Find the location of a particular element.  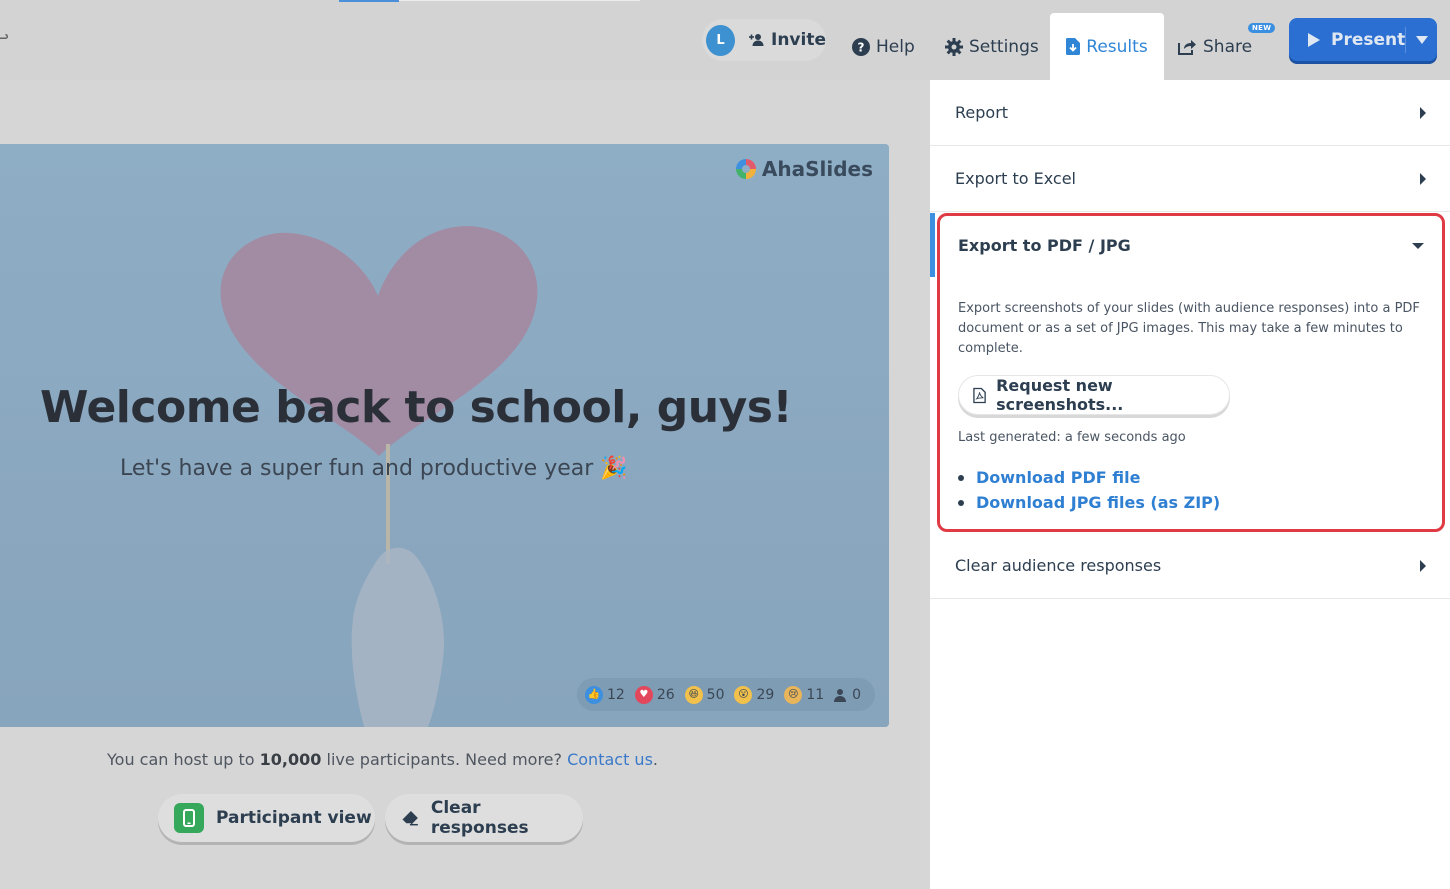

reaction-surprised: 😮 29 is located at coordinates (754, 694).